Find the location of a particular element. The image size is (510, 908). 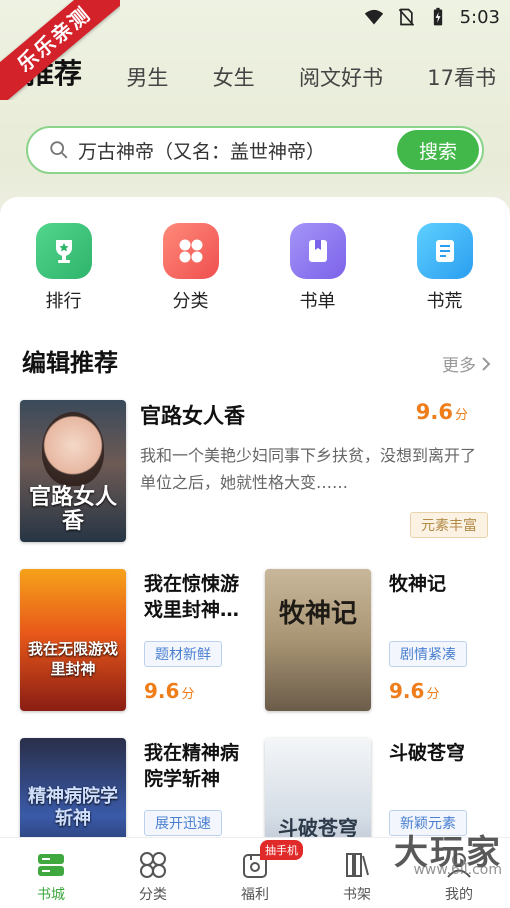

no-sim-icon is located at coordinates (406, 17).